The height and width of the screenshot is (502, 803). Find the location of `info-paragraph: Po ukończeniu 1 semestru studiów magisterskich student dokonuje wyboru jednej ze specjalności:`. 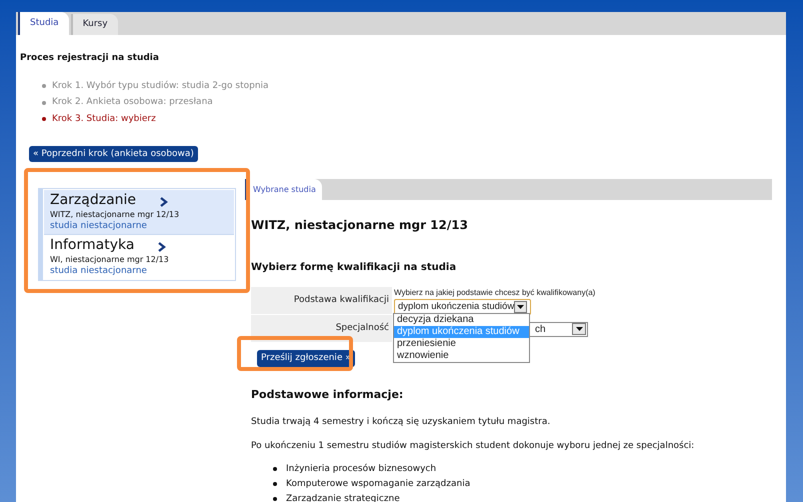

info-paragraph: Po ukończeniu 1 semestru studiów magisterskich student dokonuje wyboru jednej ze specjalności: is located at coordinates (473, 446).